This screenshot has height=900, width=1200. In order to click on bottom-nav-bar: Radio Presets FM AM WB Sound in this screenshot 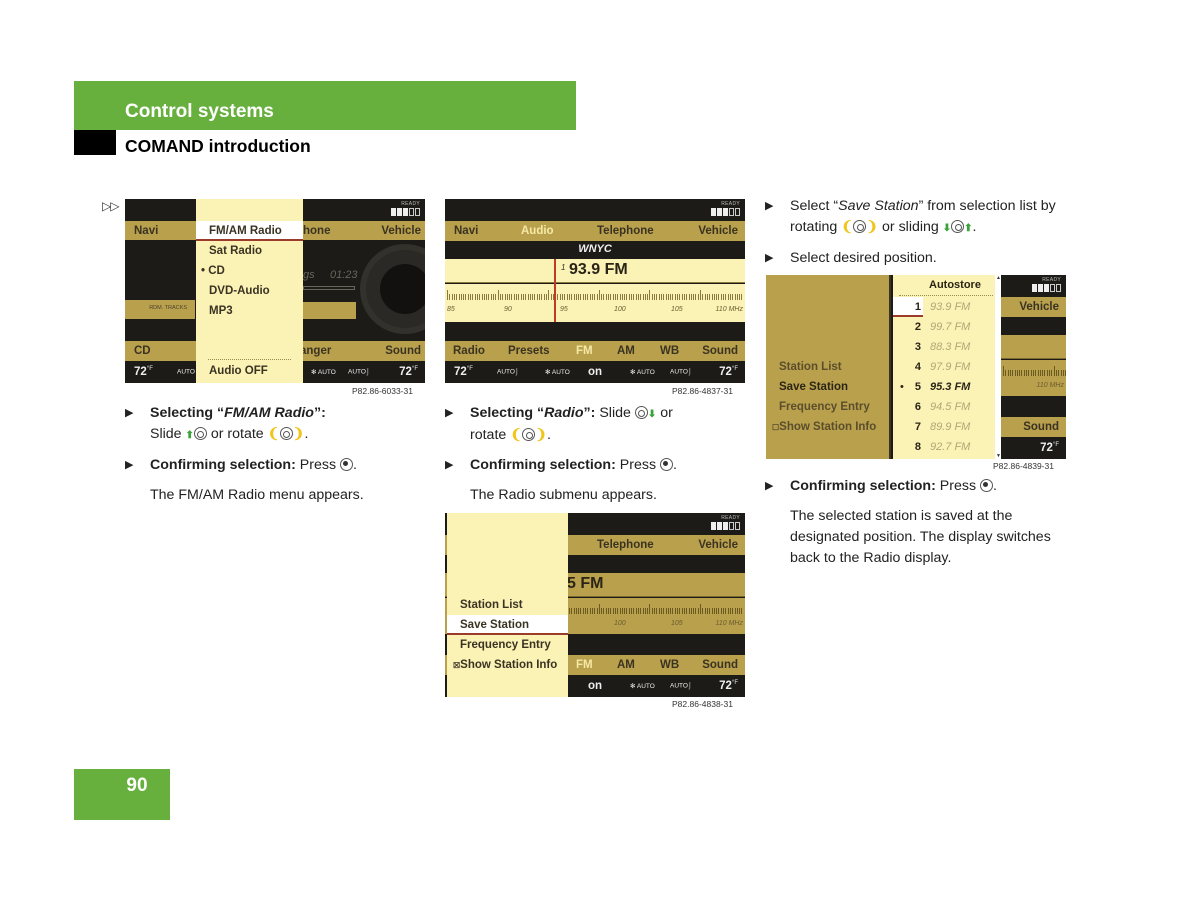, I will do `click(595, 351)`.